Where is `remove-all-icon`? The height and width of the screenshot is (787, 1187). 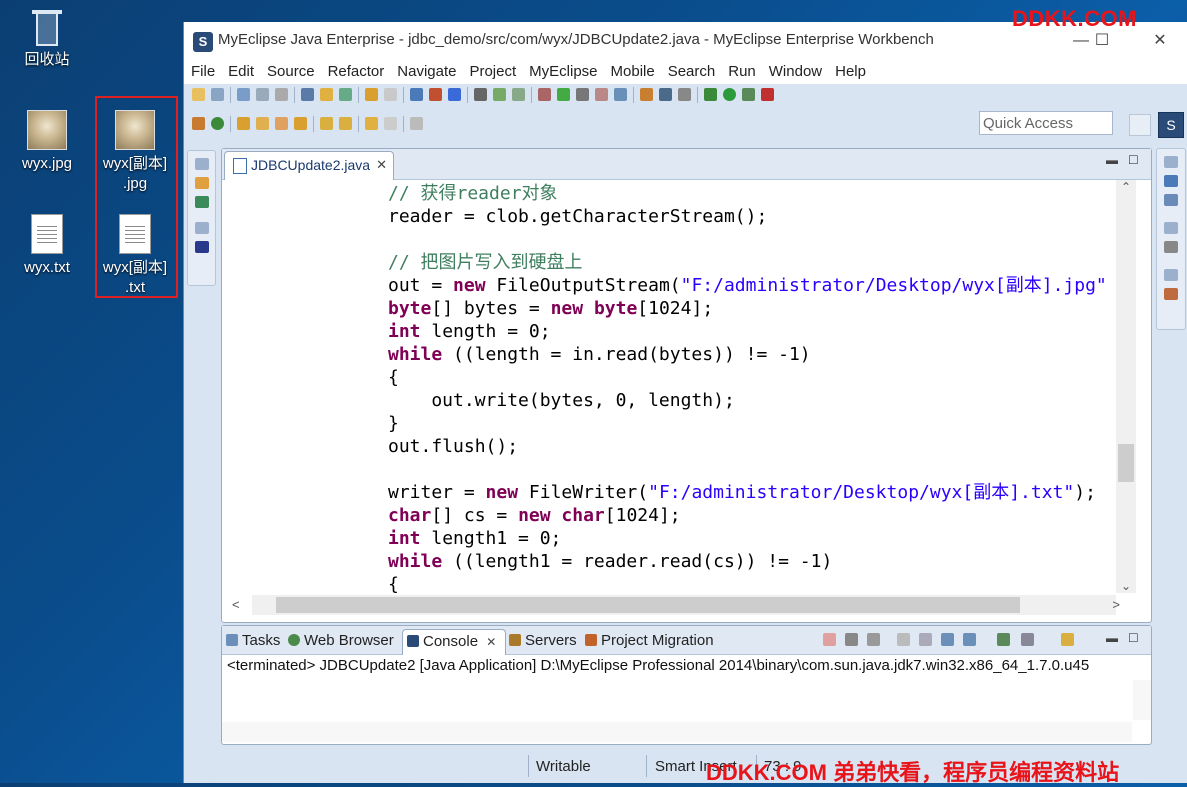
remove-all-icon is located at coordinates (873, 639).